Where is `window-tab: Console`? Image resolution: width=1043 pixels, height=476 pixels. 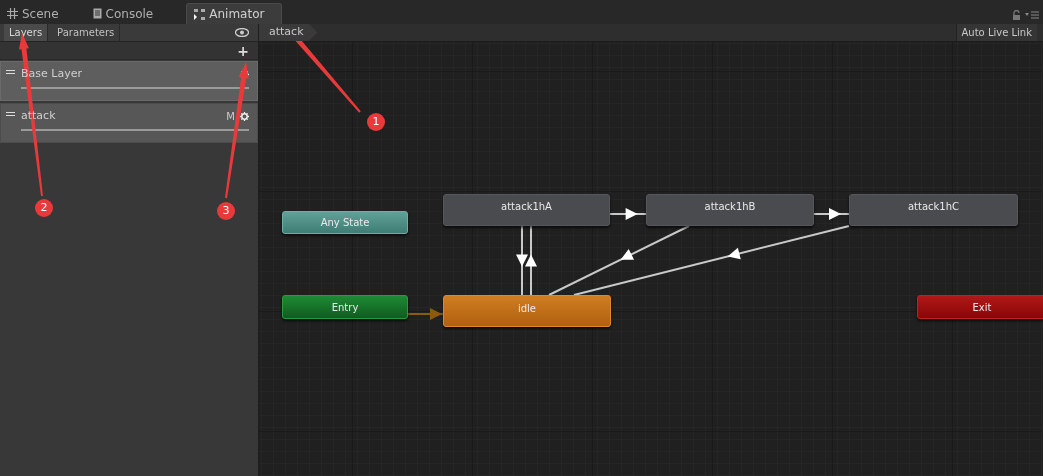
window-tab: Console is located at coordinates (123, 13).